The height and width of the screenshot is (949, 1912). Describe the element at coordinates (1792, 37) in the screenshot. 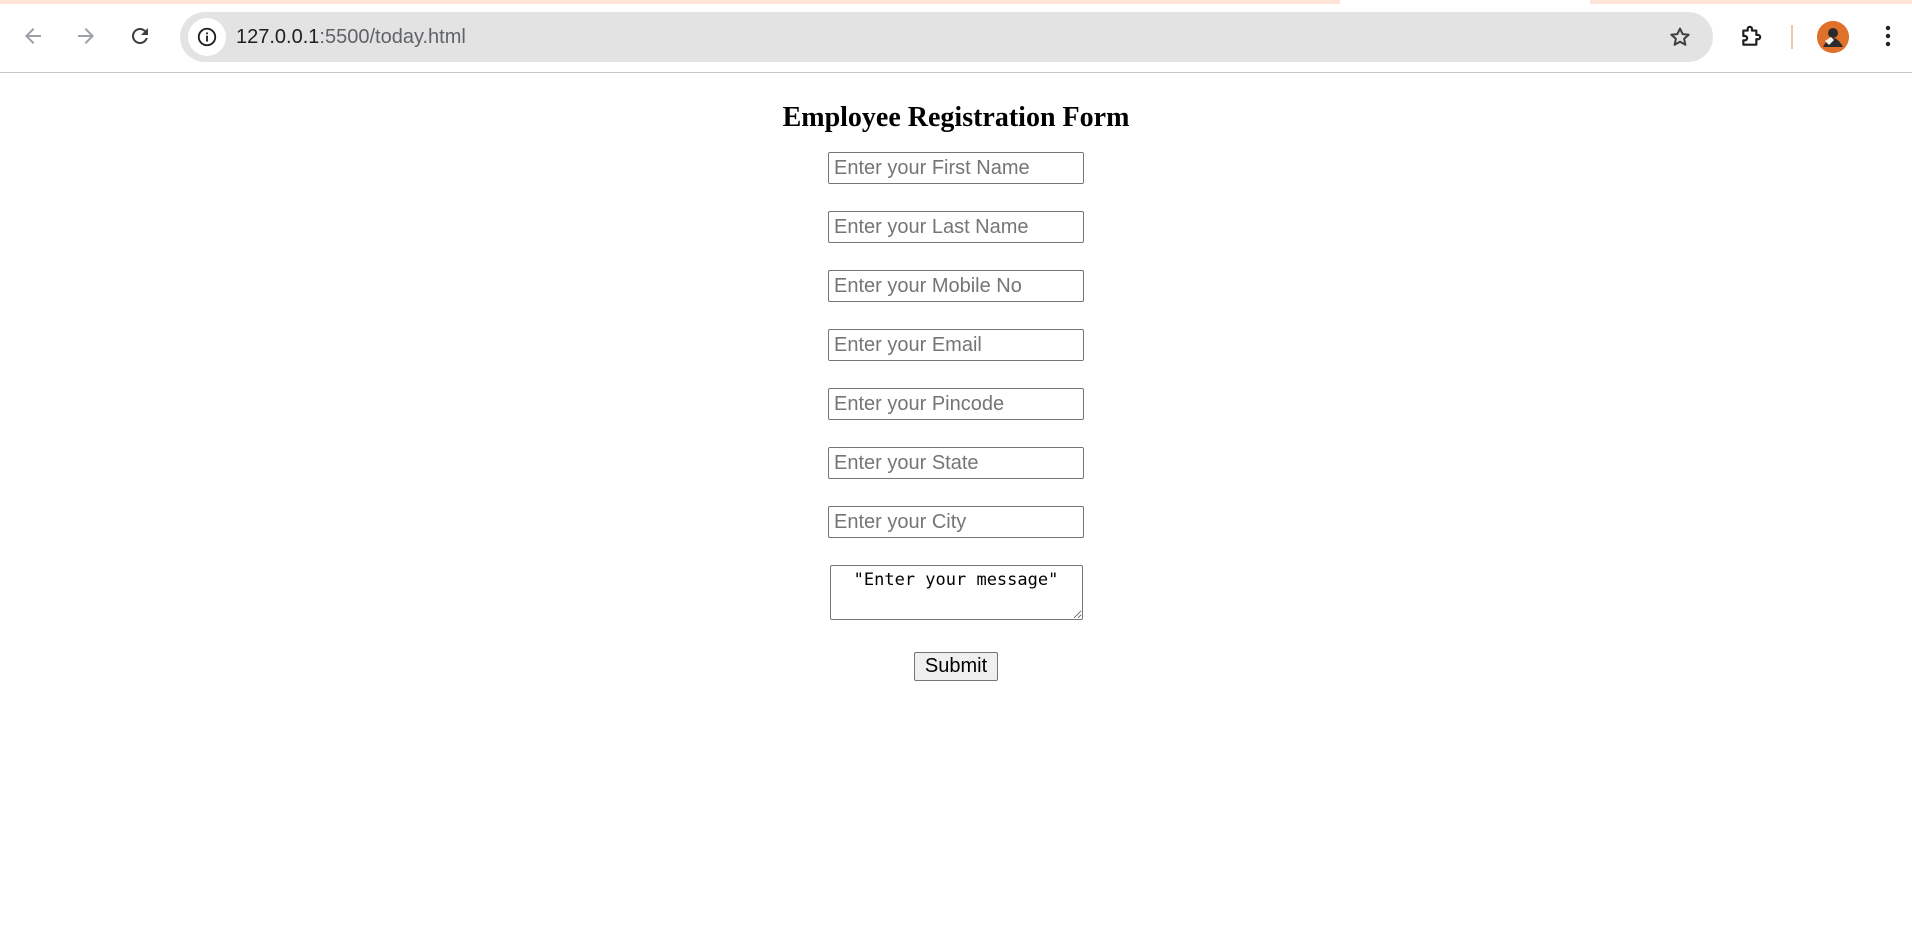

I see `toolbar-divider` at that location.